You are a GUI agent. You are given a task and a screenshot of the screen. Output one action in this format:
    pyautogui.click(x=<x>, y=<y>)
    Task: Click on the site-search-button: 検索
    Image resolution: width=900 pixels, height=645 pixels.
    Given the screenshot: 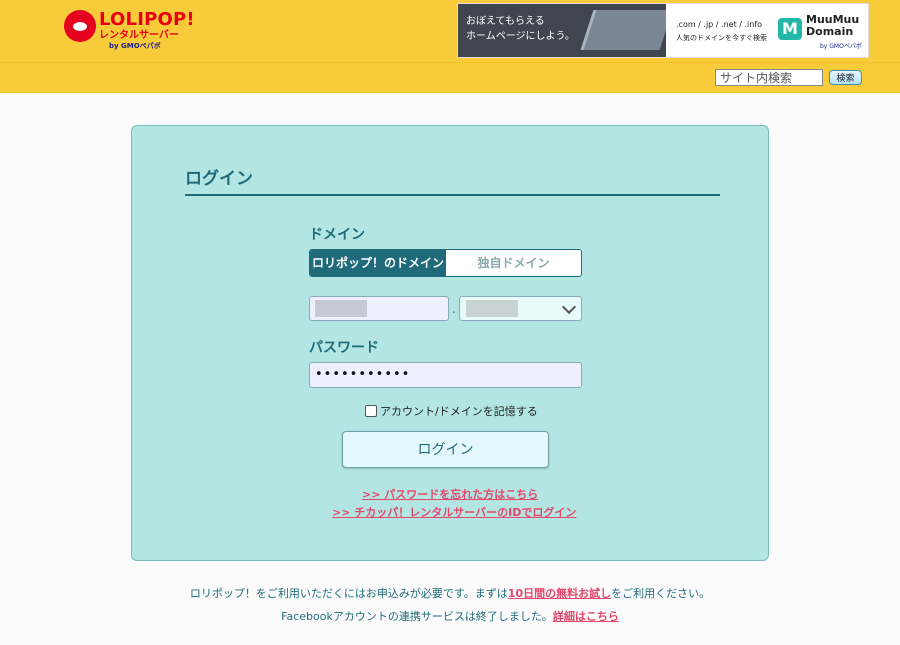 What is the action you would take?
    pyautogui.click(x=845, y=77)
    